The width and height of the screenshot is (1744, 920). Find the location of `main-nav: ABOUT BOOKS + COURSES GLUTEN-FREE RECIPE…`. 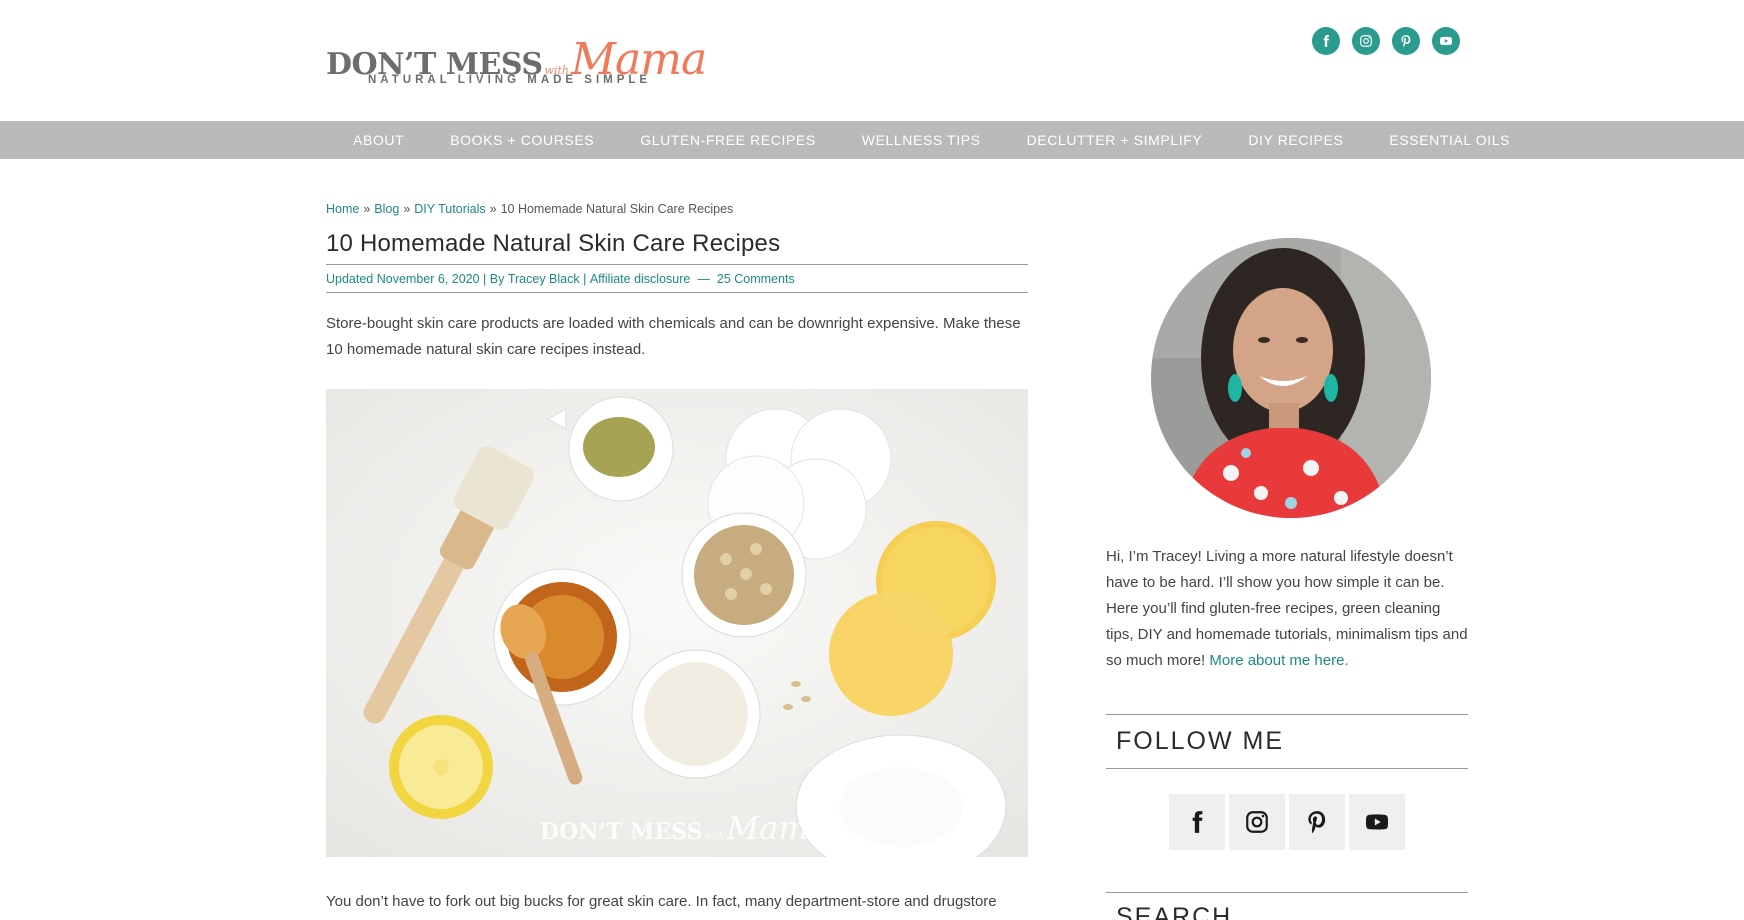

main-nav: ABOUT BOOKS + COURSES GLUTEN-FREE RECIPE… is located at coordinates (872, 140).